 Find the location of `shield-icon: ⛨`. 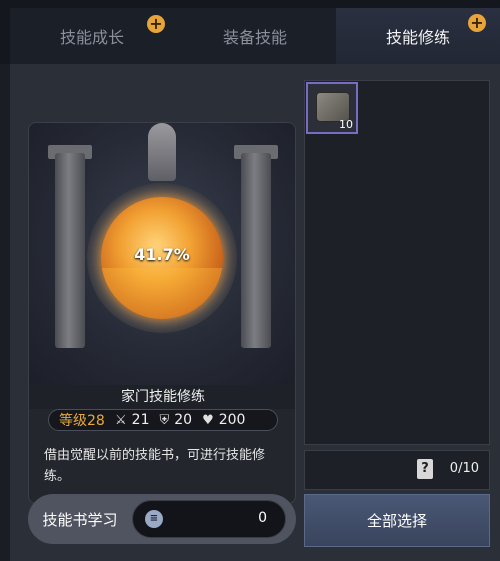

shield-icon: ⛨ is located at coordinates (164, 420).